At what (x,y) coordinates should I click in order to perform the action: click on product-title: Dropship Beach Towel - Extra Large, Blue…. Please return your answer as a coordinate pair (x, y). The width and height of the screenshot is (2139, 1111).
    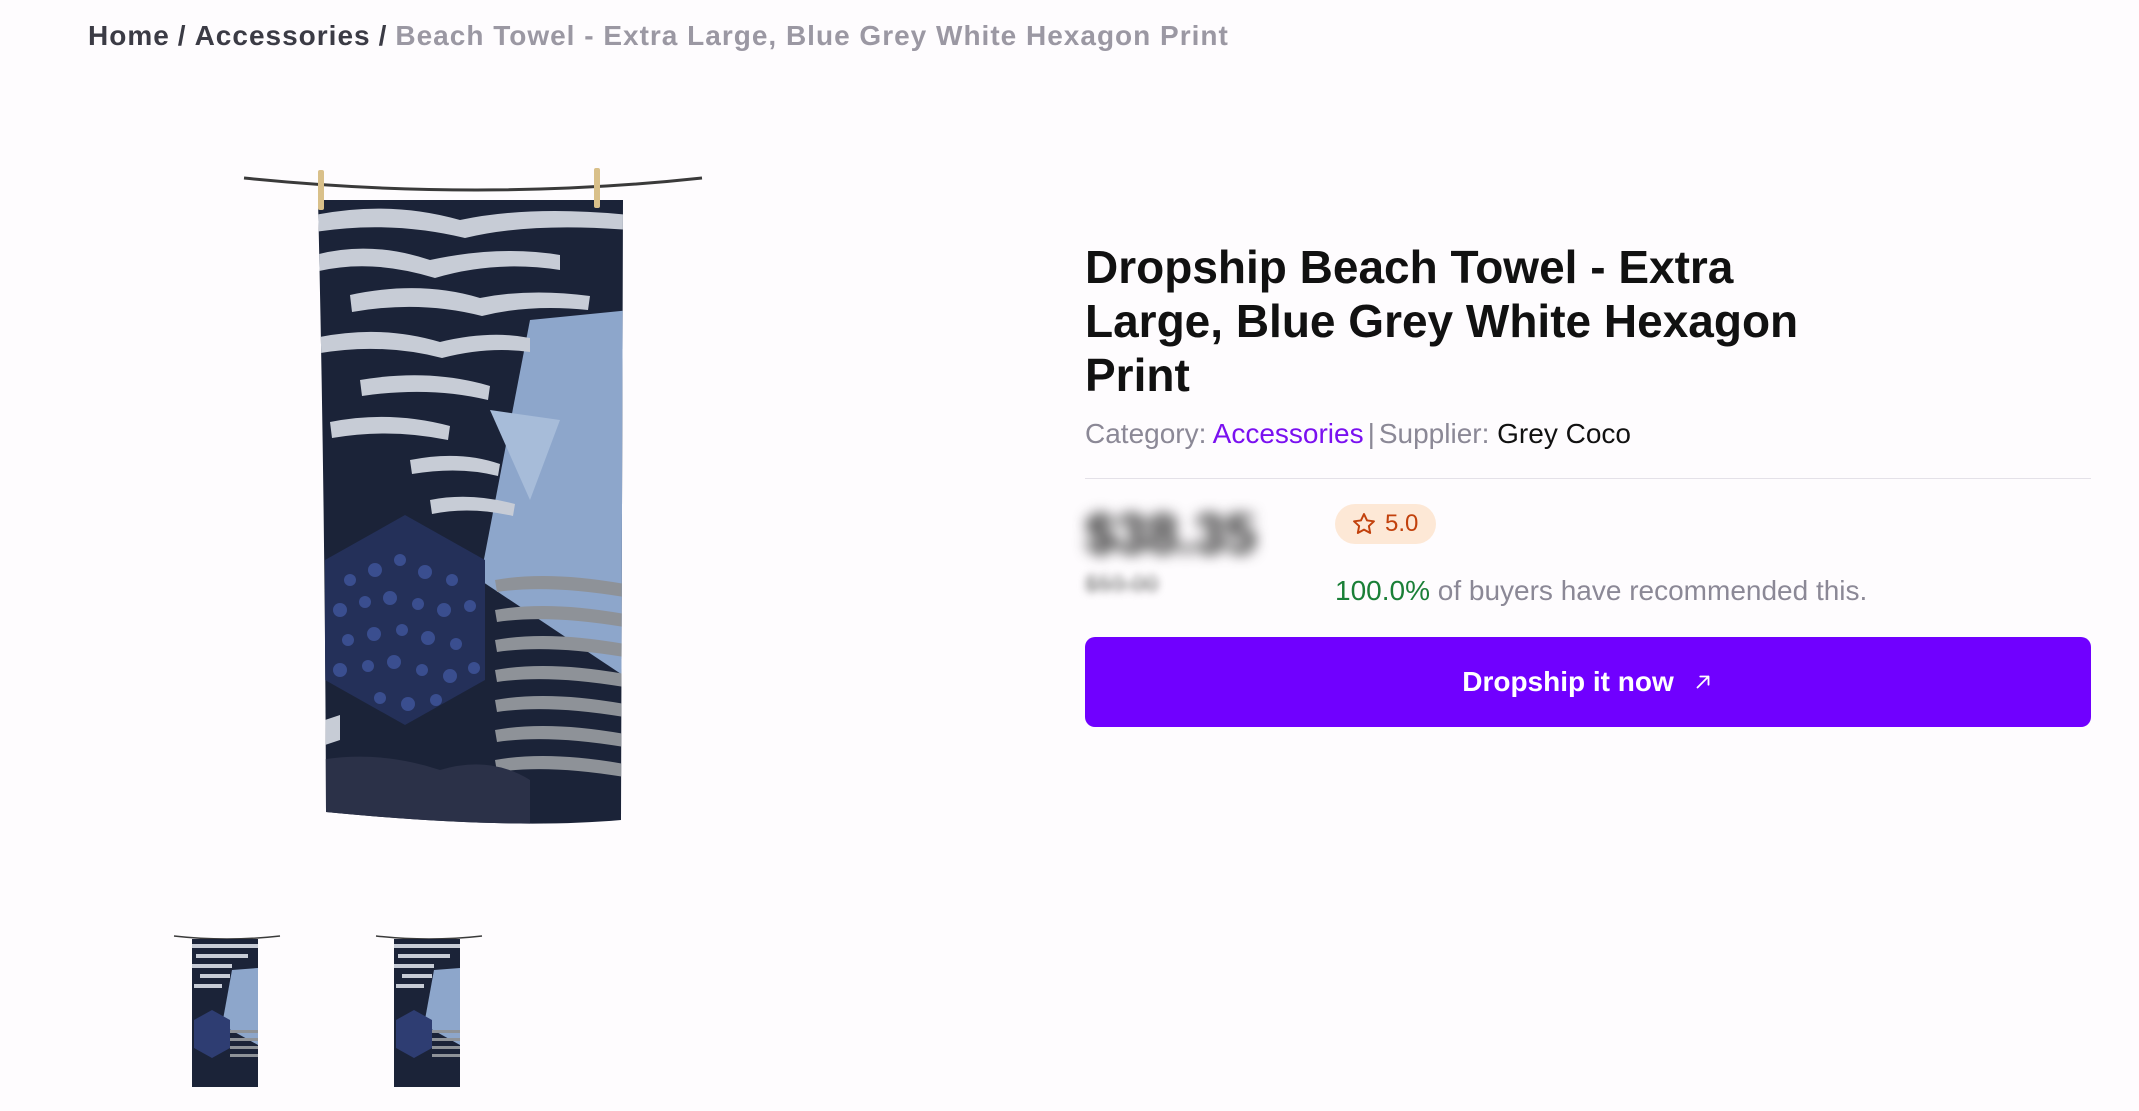
    Looking at the image, I should click on (1442, 321).